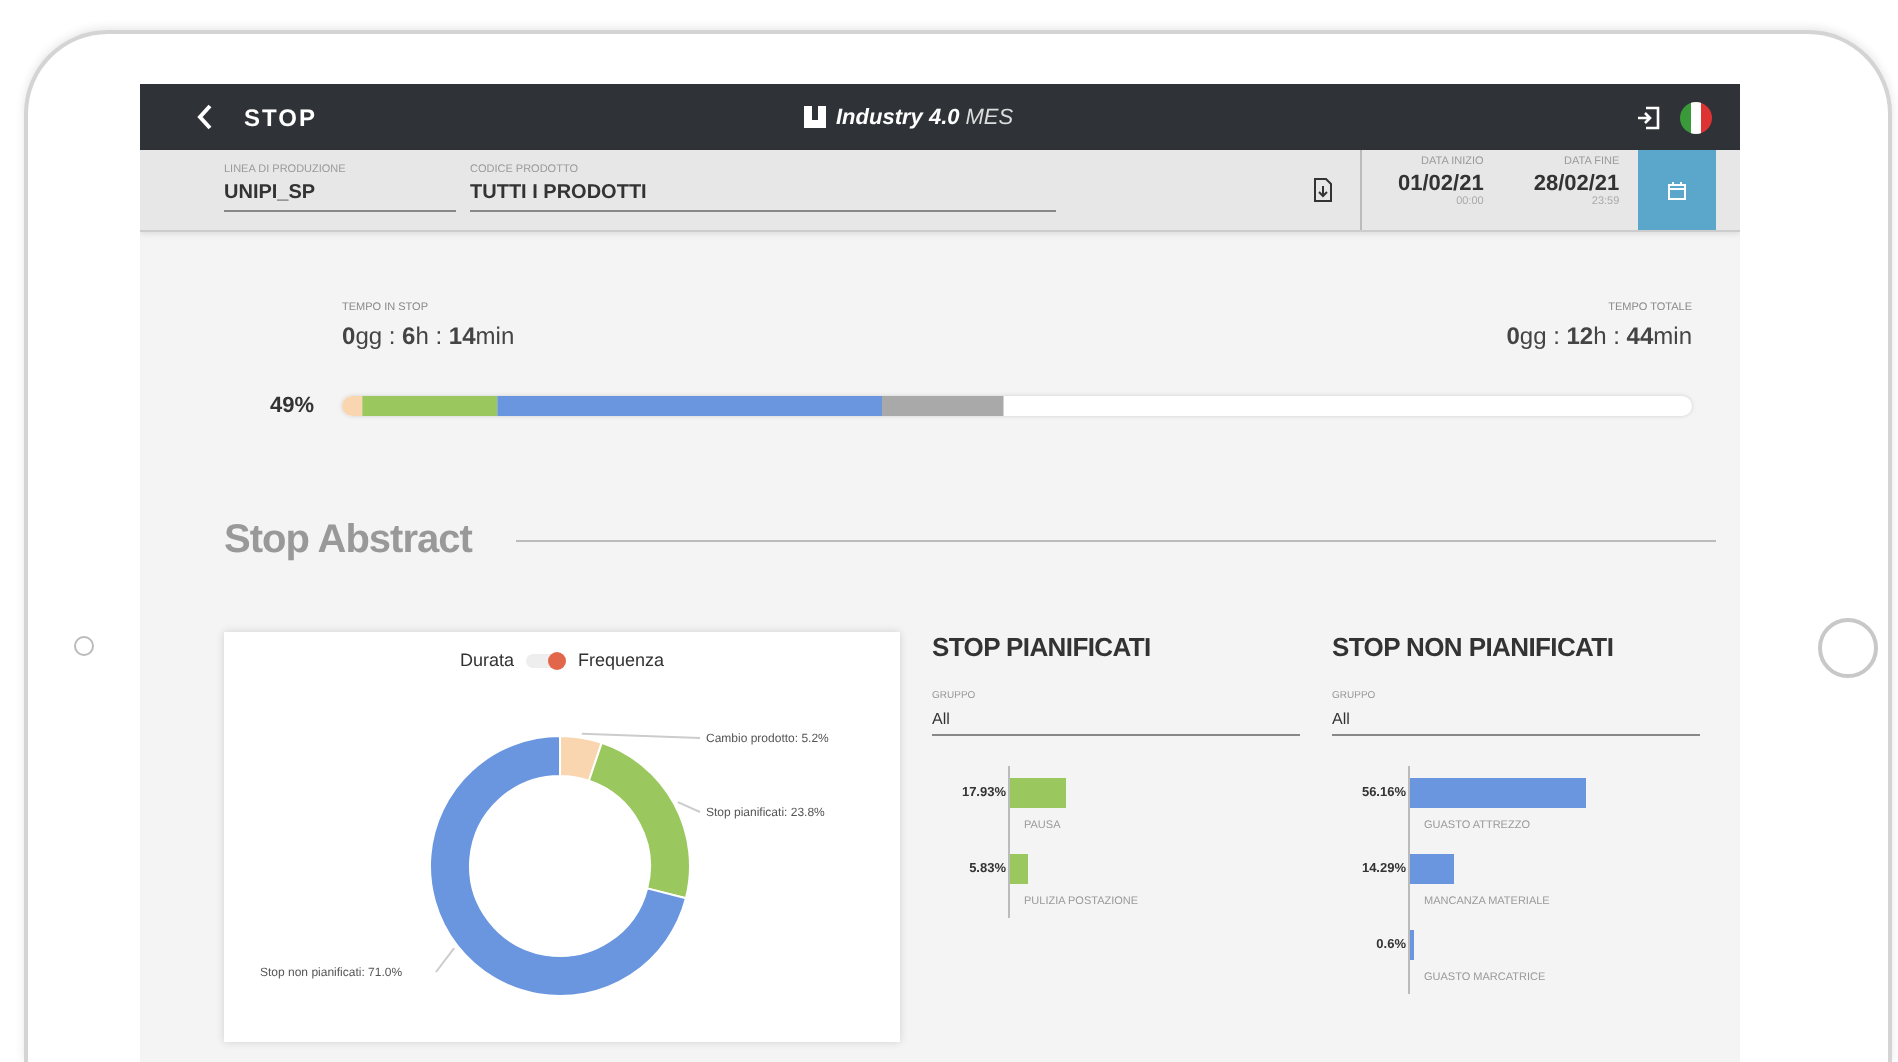 Image resolution: width=1898 pixels, height=1062 pixels. What do you see at coordinates (486, 660) in the screenshot?
I see `toggle-label: Durata` at bounding box center [486, 660].